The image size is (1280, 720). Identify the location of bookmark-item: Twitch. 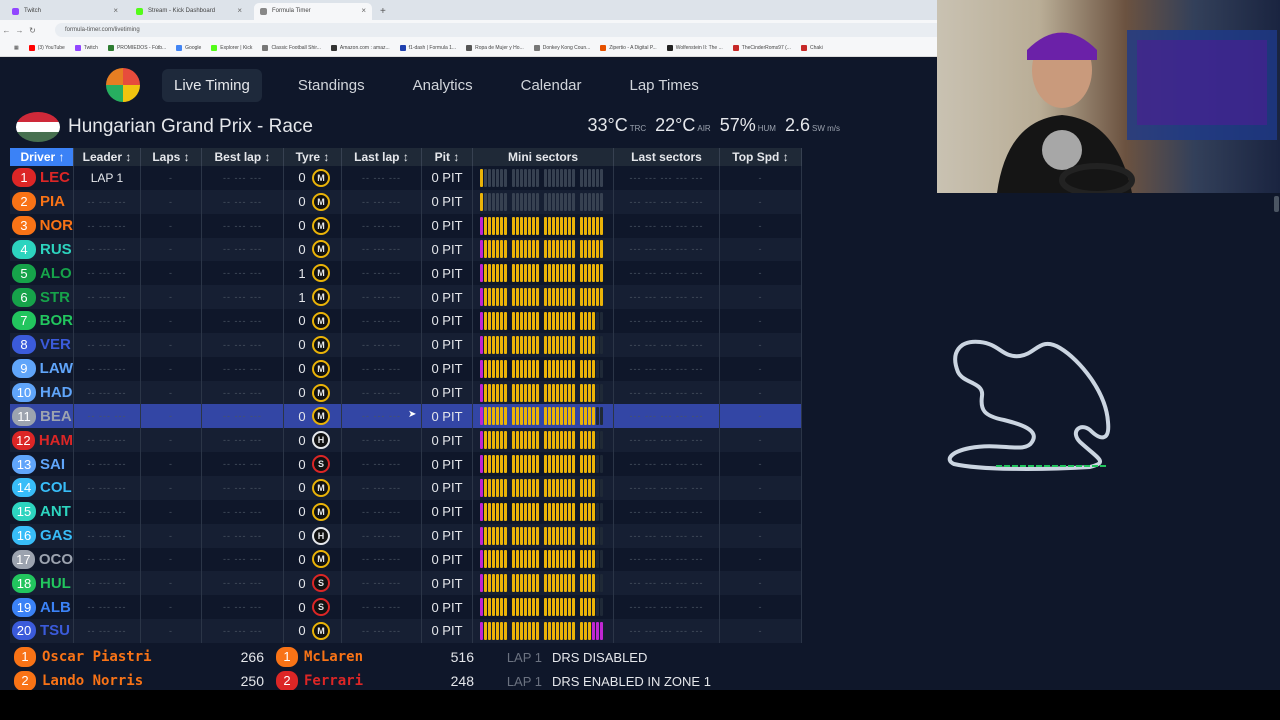
(86, 48).